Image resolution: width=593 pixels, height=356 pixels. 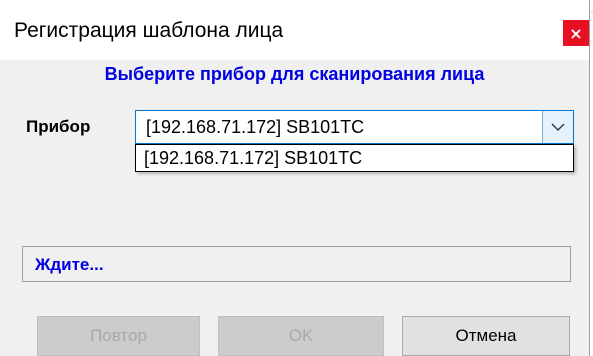 I want to click on close-icon: ×, so click(x=576, y=33).